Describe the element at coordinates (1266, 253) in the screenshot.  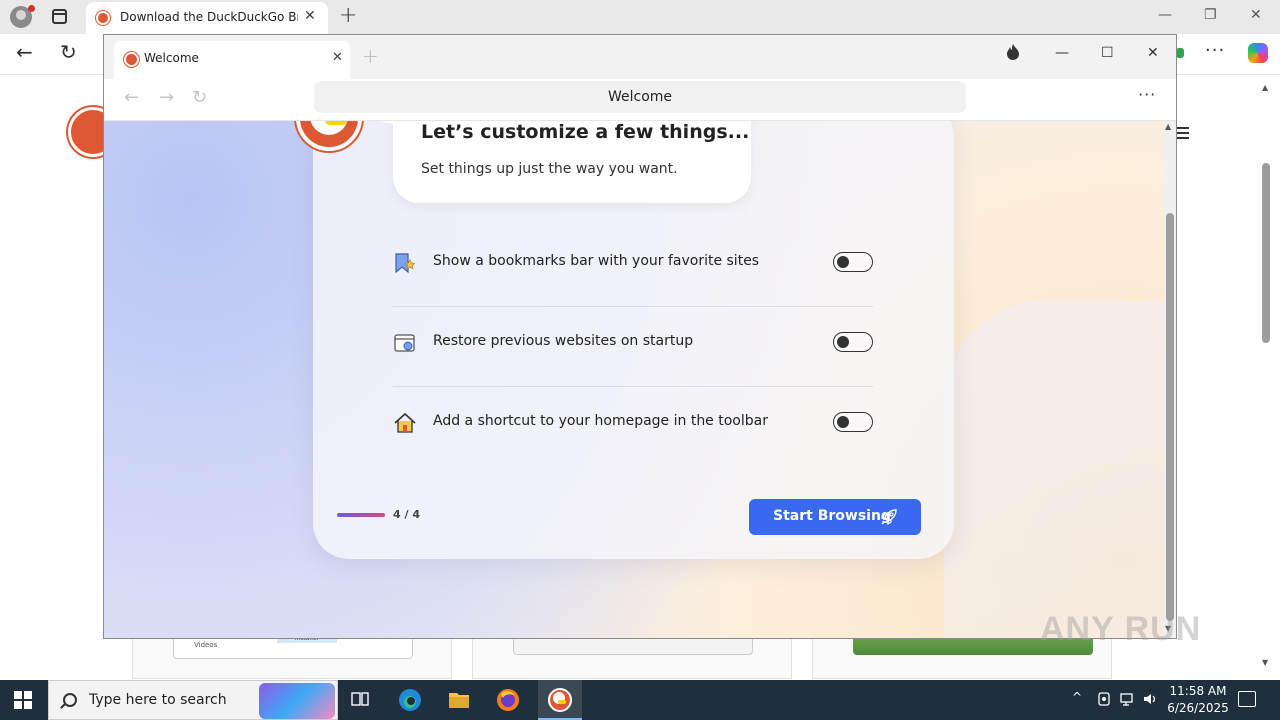
I see `edge-page-scrollbar` at that location.